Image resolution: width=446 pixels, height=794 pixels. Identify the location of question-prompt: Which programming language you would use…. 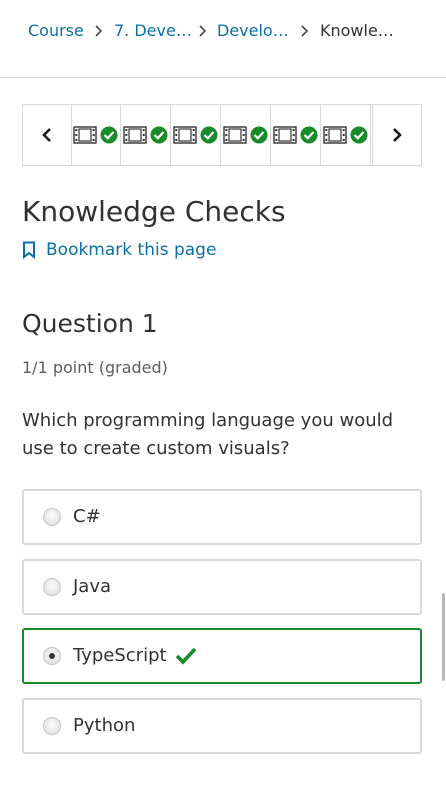
(208, 434).